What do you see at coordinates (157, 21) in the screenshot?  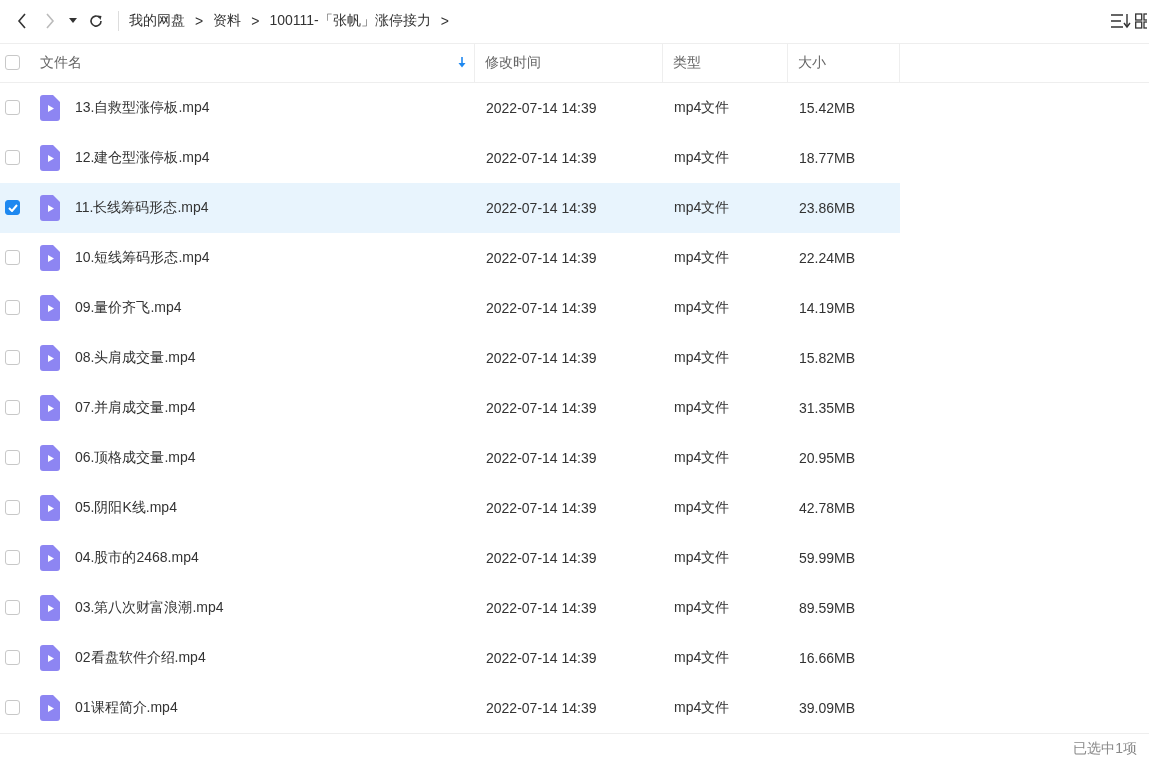 I see `breadcrumb-link: 我的网盘` at bounding box center [157, 21].